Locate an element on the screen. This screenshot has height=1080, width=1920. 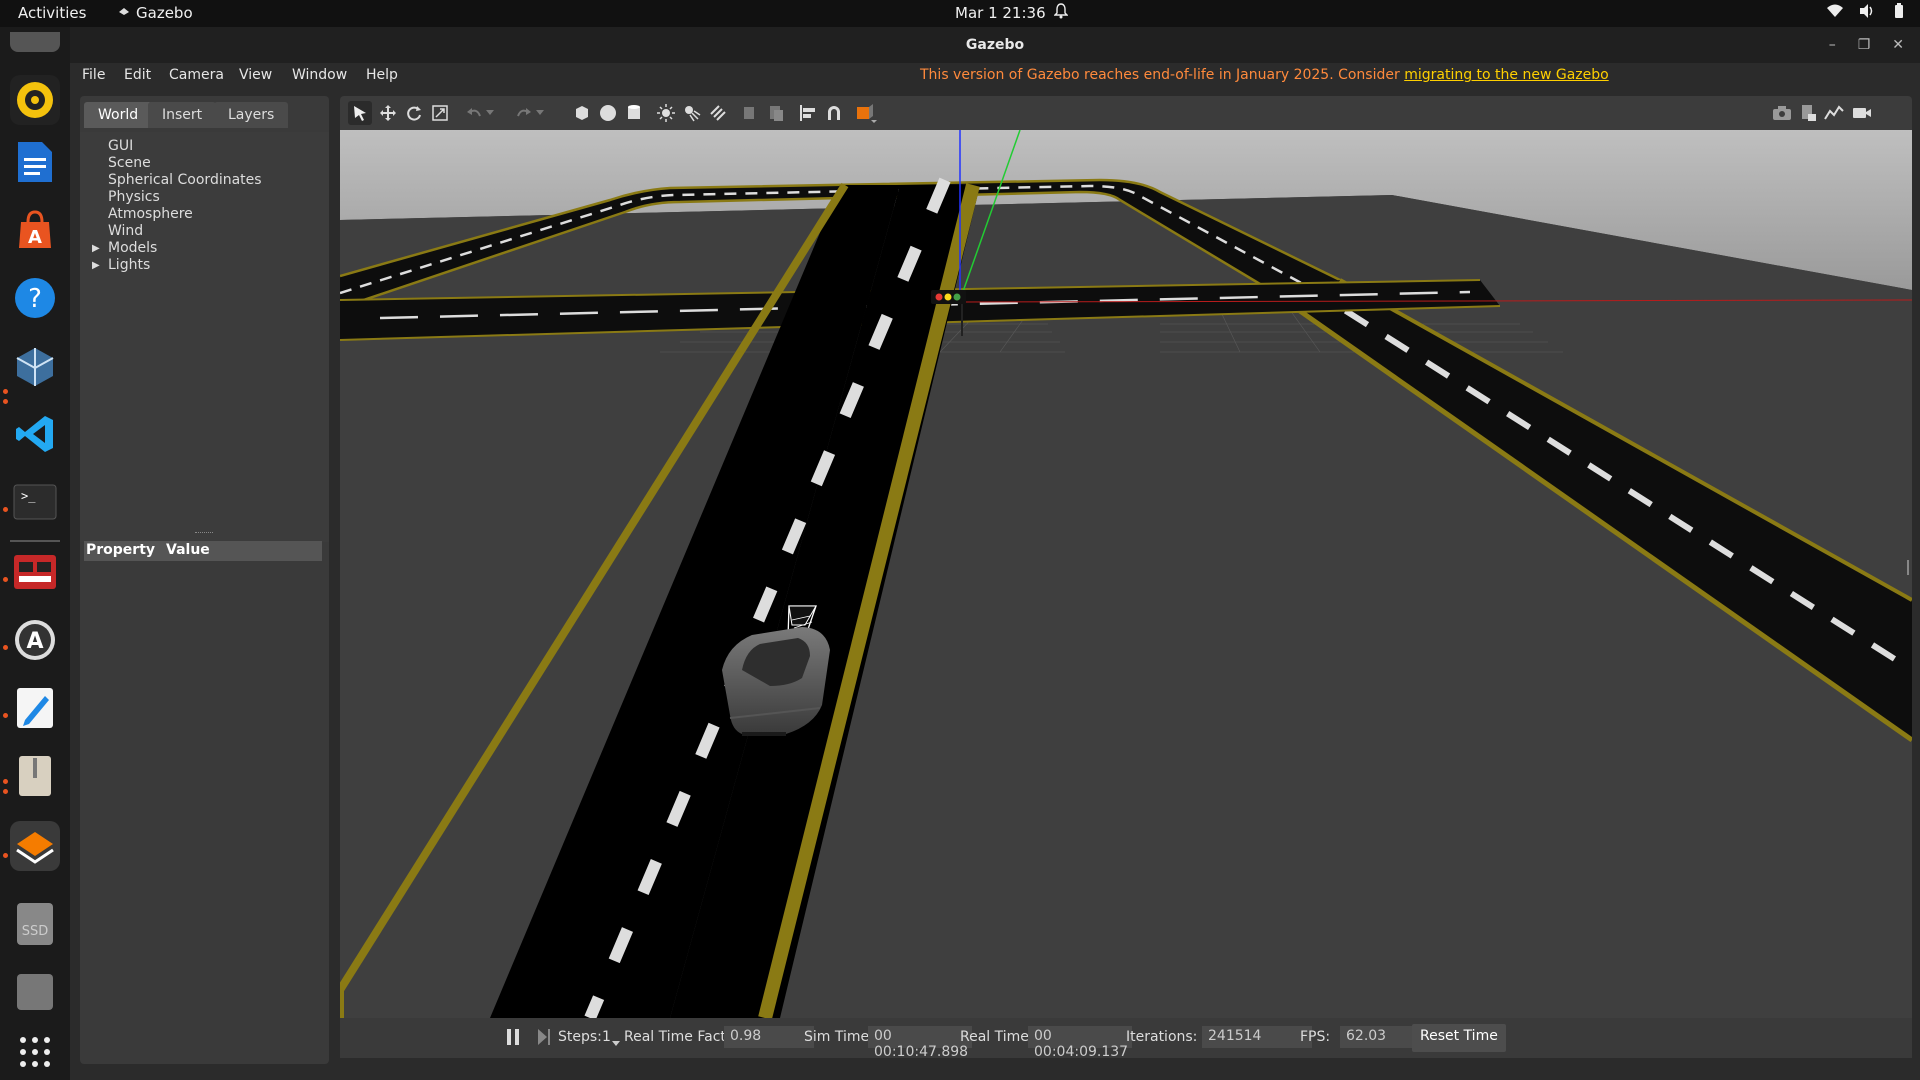
maximize-icon: ❐ is located at coordinates (1864, 45).